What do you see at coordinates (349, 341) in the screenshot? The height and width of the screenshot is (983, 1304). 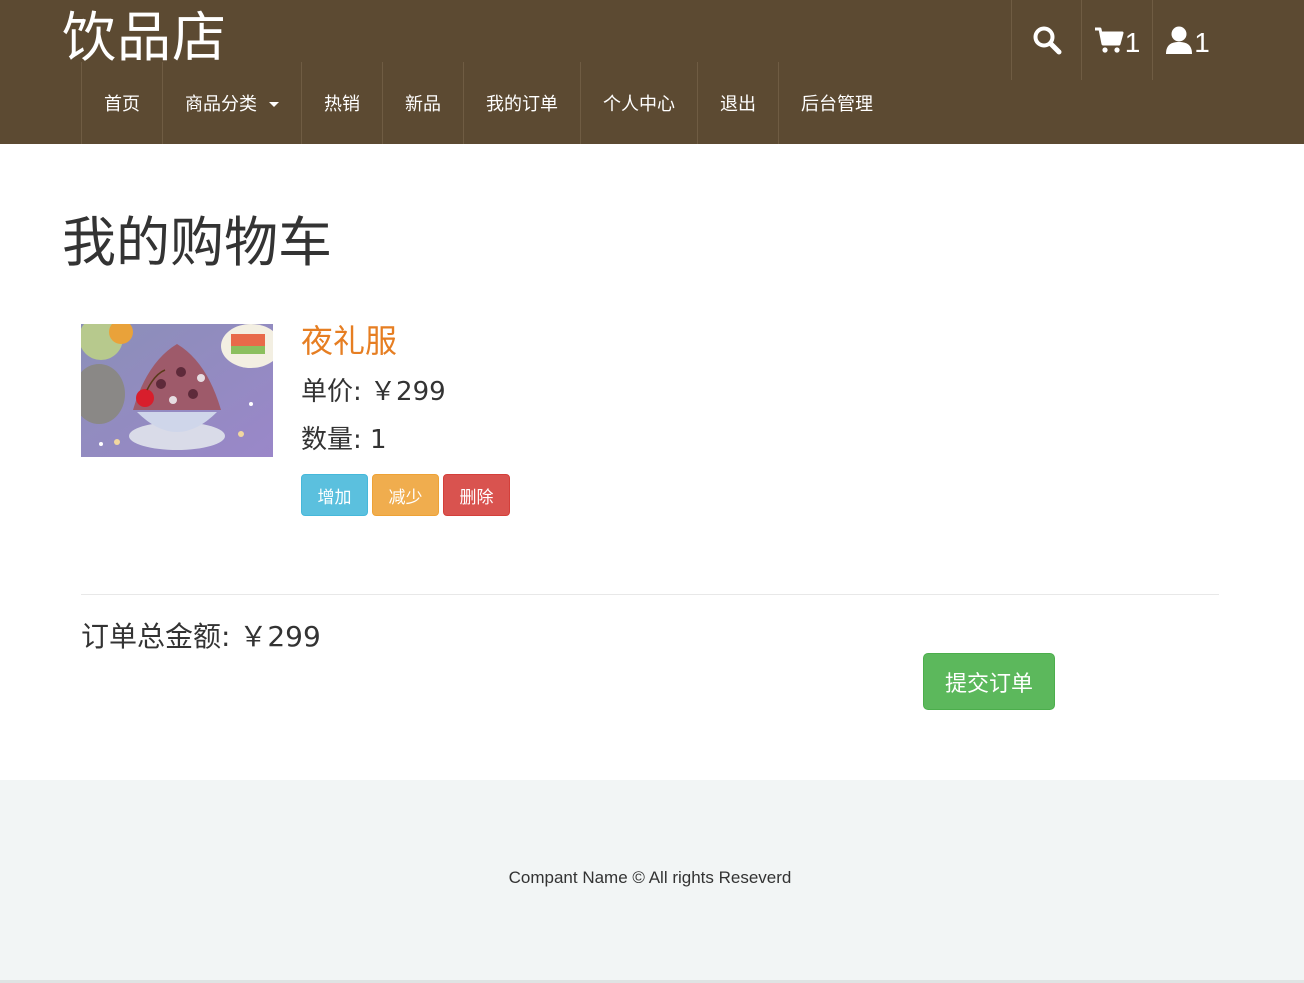 I see `product-name-link: 夜礼服` at bounding box center [349, 341].